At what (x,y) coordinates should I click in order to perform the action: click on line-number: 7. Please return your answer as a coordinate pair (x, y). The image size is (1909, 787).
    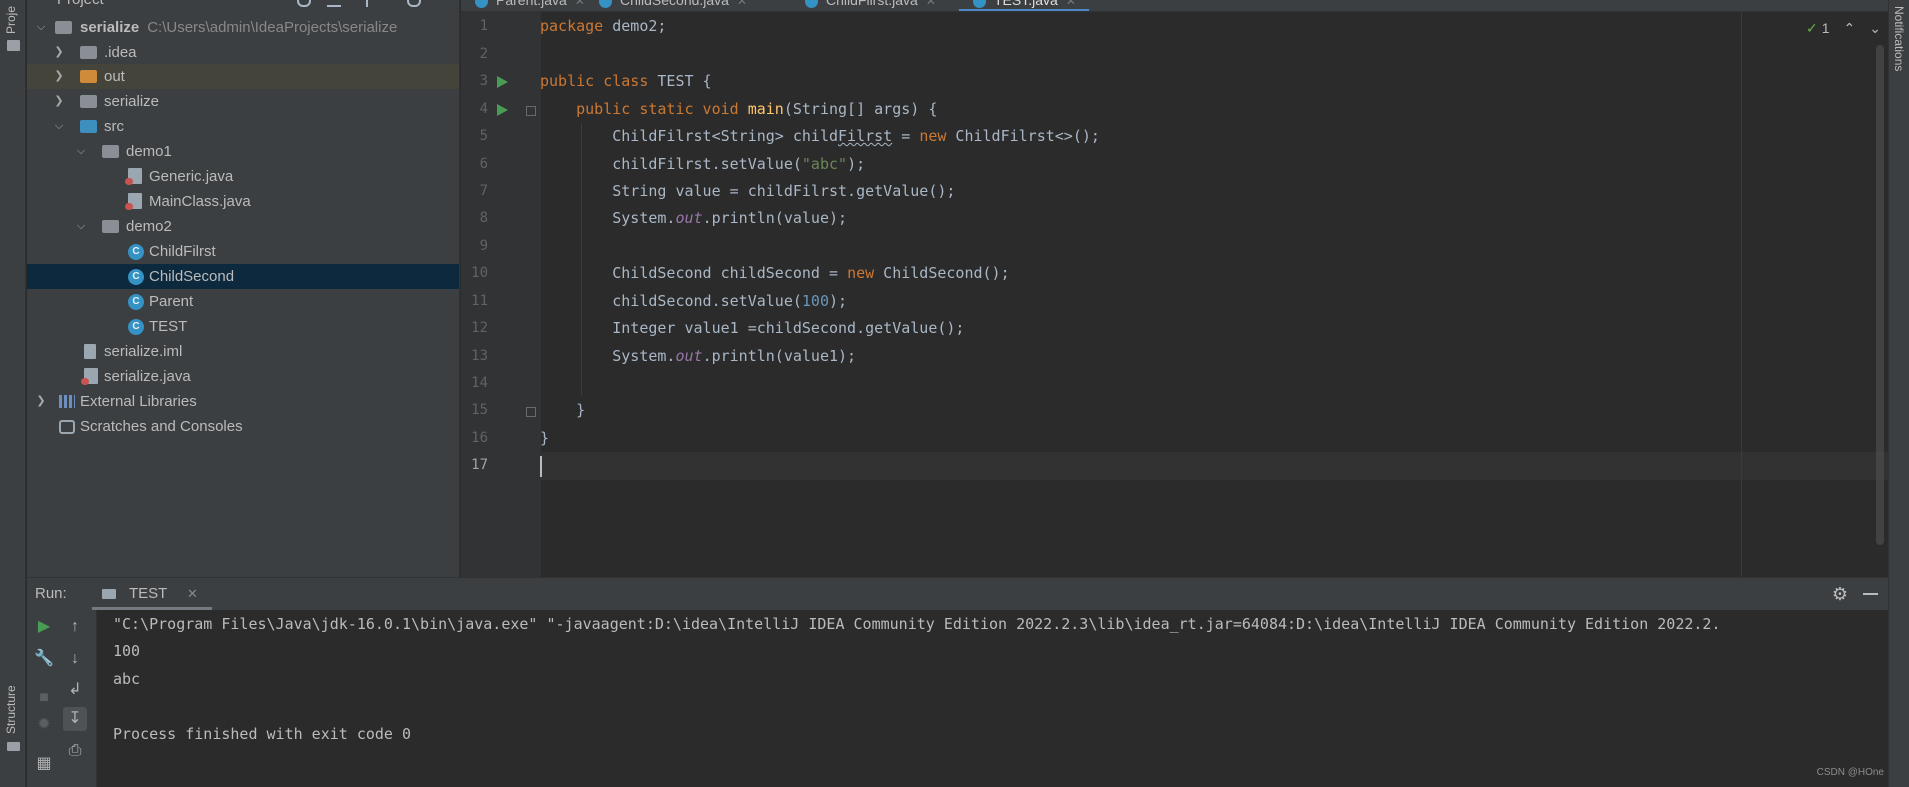
    Looking at the image, I should click on (483, 191).